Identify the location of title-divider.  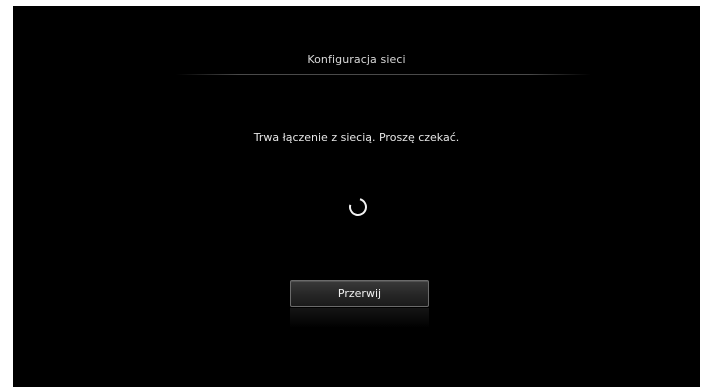
(383, 74).